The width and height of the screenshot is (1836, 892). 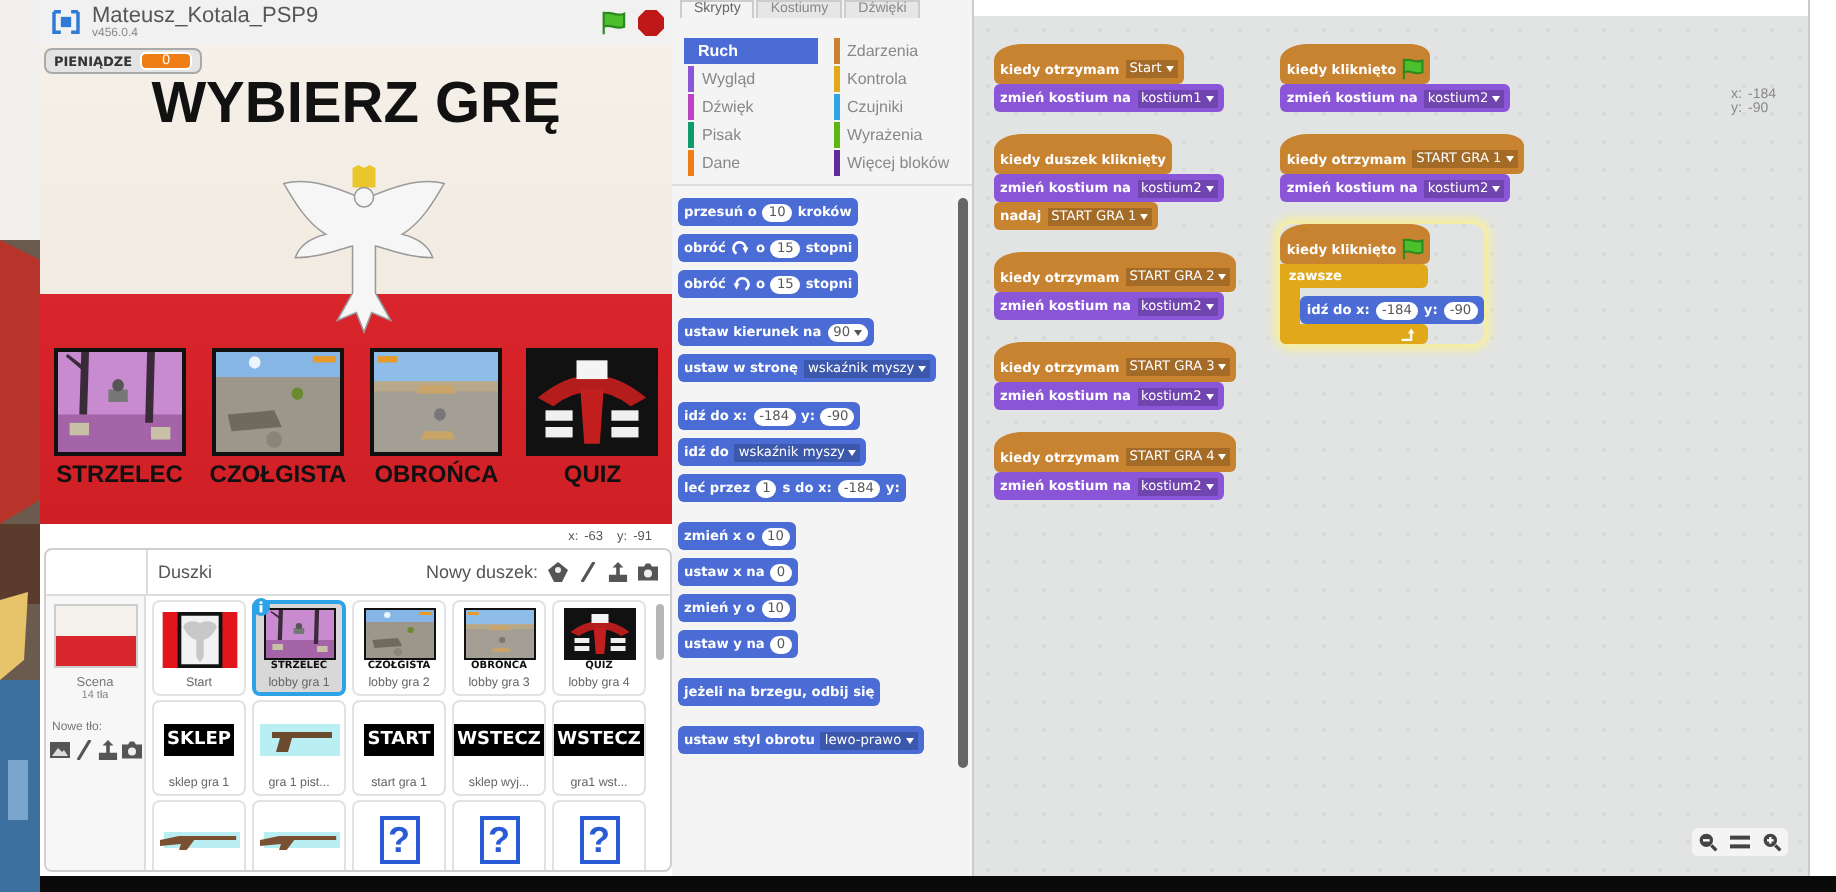 I want to click on category-item: Wyrażenia, so click(x=895, y=135).